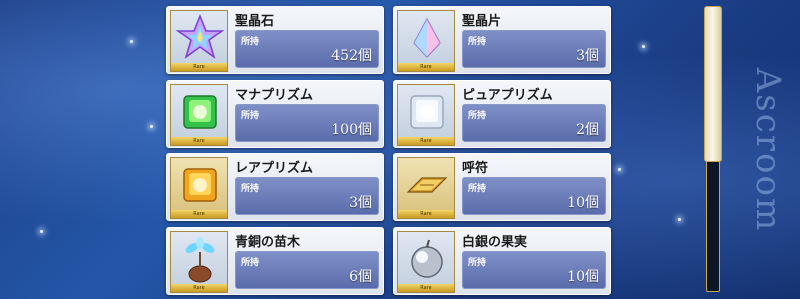 The width and height of the screenshot is (800, 299). I want to click on item-card-pure-prism: Rare ピュアプリズム 所持 2個, so click(502, 114).